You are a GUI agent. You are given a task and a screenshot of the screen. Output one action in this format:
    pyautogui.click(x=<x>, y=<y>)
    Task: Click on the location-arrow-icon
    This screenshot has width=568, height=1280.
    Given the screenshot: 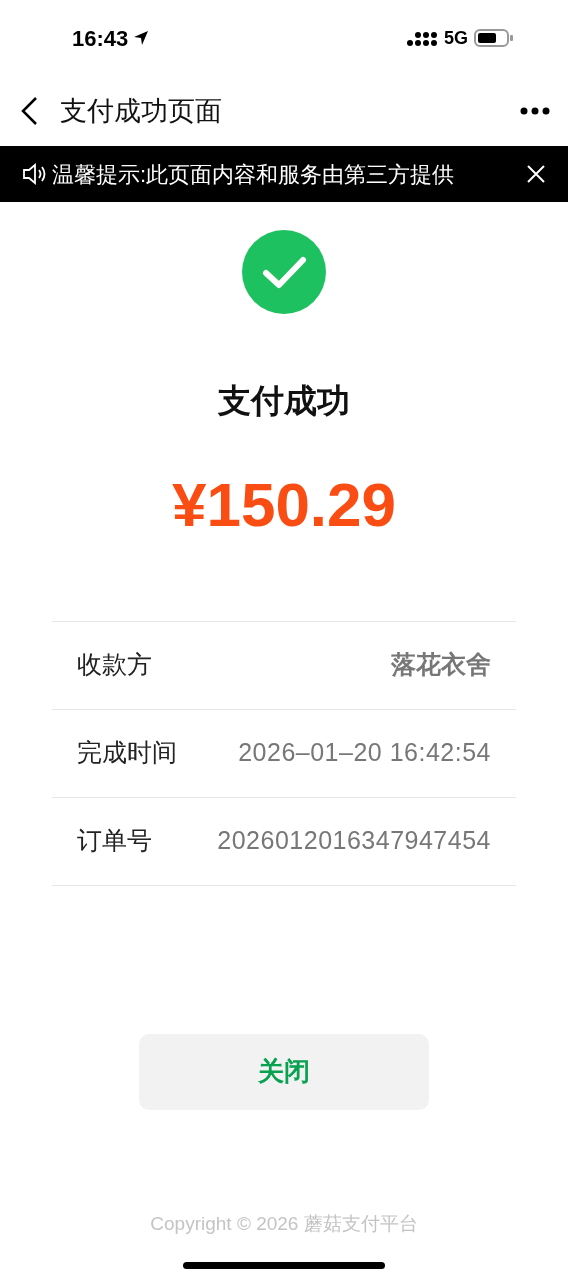 What is the action you would take?
    pyautogui.click(x=141, y=38)
    